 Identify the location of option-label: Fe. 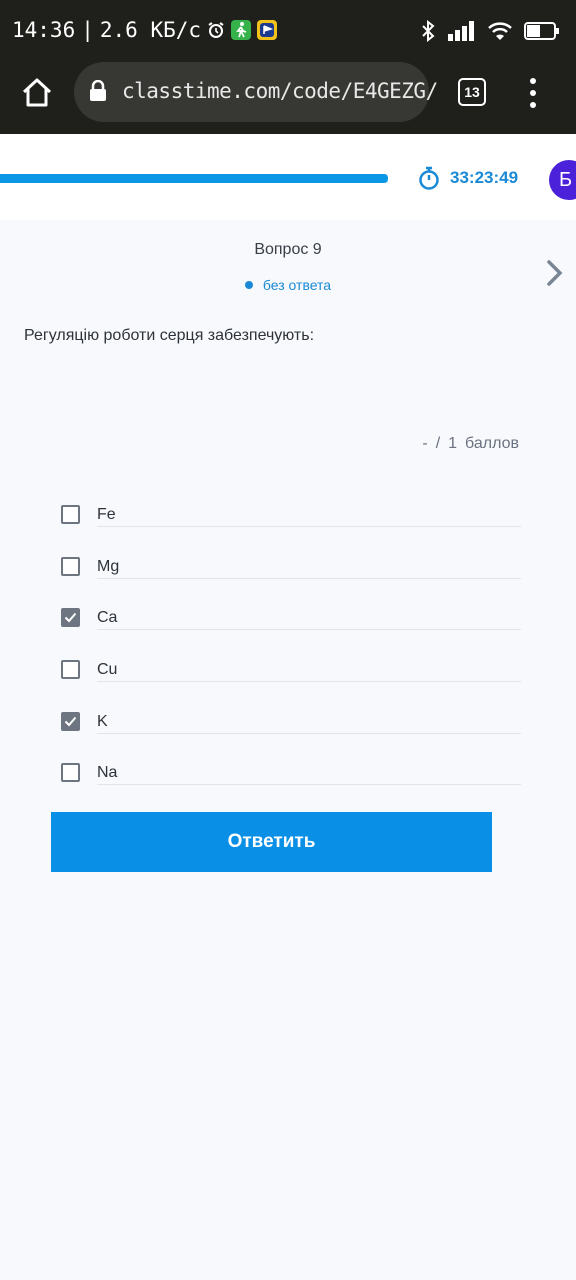
(106, 514).